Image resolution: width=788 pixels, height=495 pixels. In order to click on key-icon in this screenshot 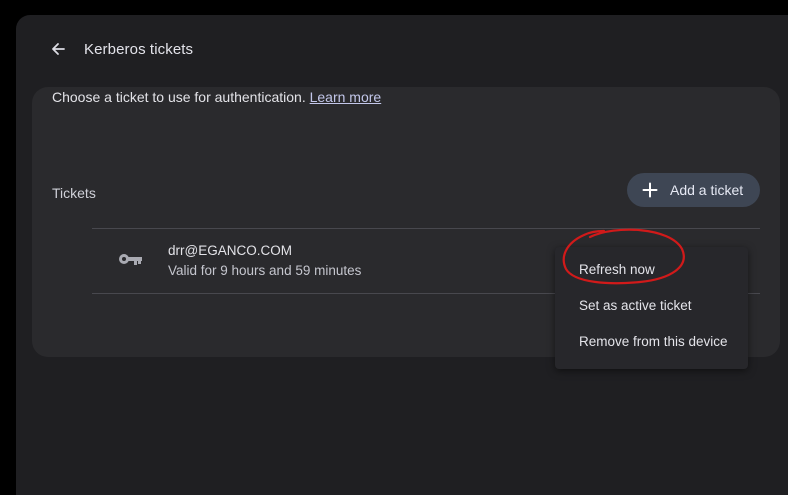, I will do `click(130, 259)`.